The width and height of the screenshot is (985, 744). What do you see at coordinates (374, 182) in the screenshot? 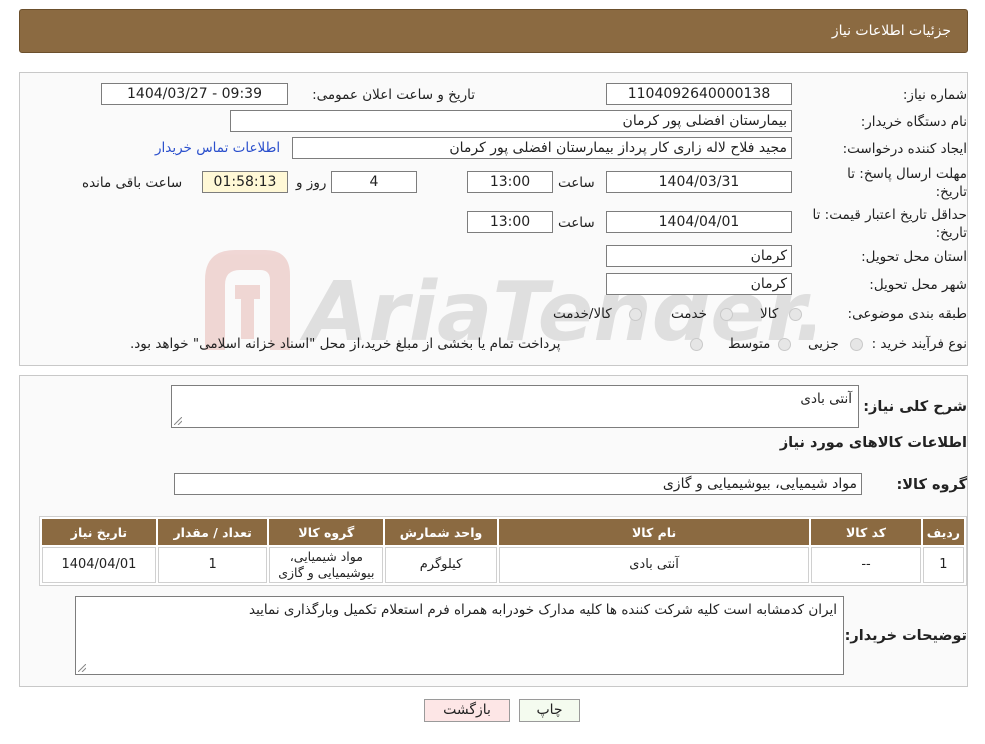
I see `days-field: 4` at bounding box center [374, 182].